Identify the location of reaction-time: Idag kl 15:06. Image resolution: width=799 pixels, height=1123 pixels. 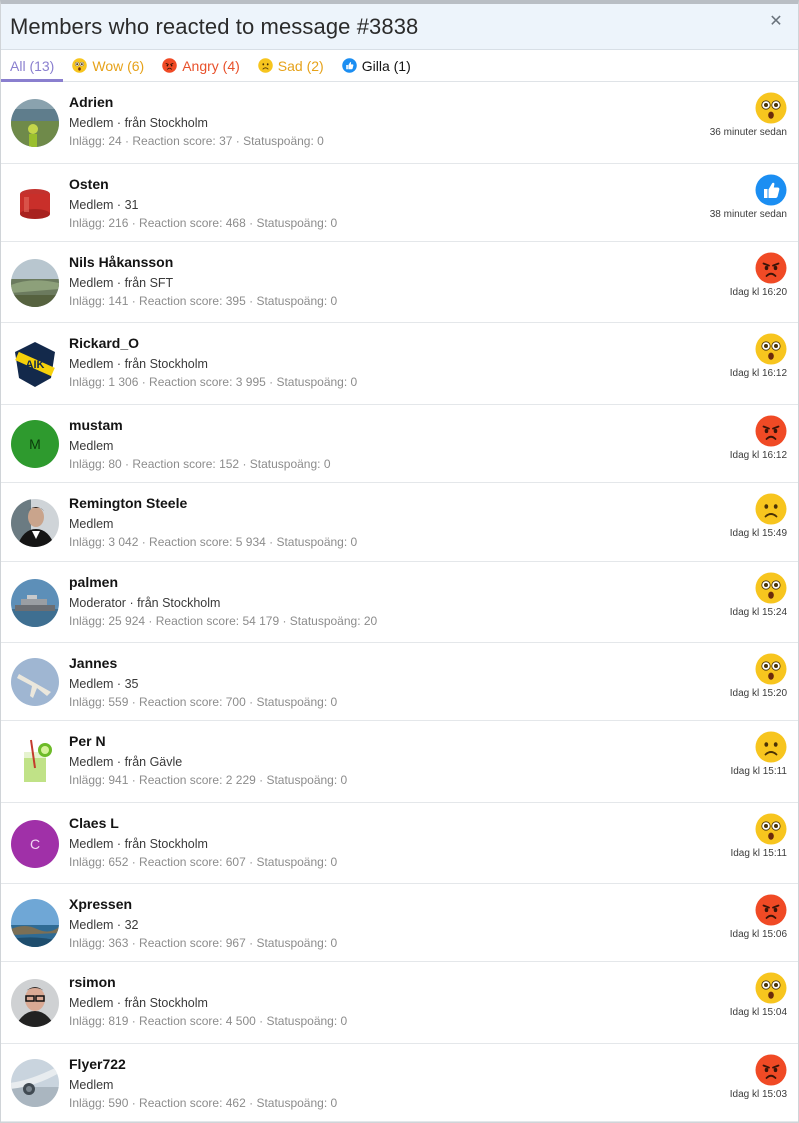
(758, 934).